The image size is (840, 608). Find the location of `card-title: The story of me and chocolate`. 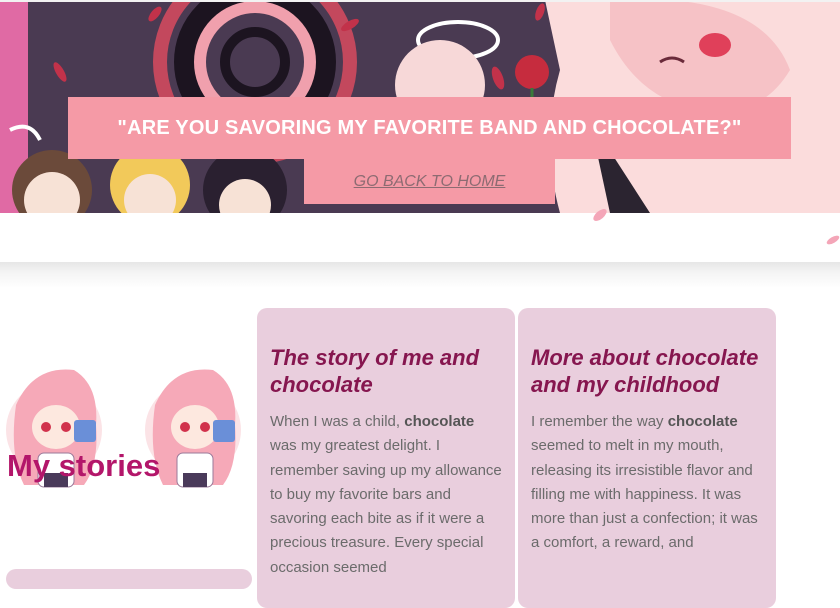

card-title: The story of me and chocolate is located at coordinates (375, 371).